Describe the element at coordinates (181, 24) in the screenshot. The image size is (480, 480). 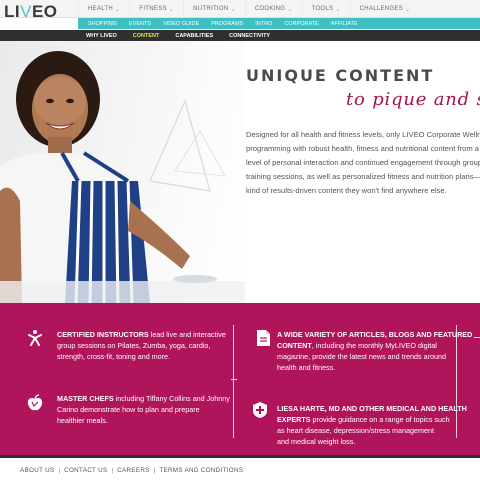
I see `subnav-video-guide: VIDEO GUIDE` at that location.